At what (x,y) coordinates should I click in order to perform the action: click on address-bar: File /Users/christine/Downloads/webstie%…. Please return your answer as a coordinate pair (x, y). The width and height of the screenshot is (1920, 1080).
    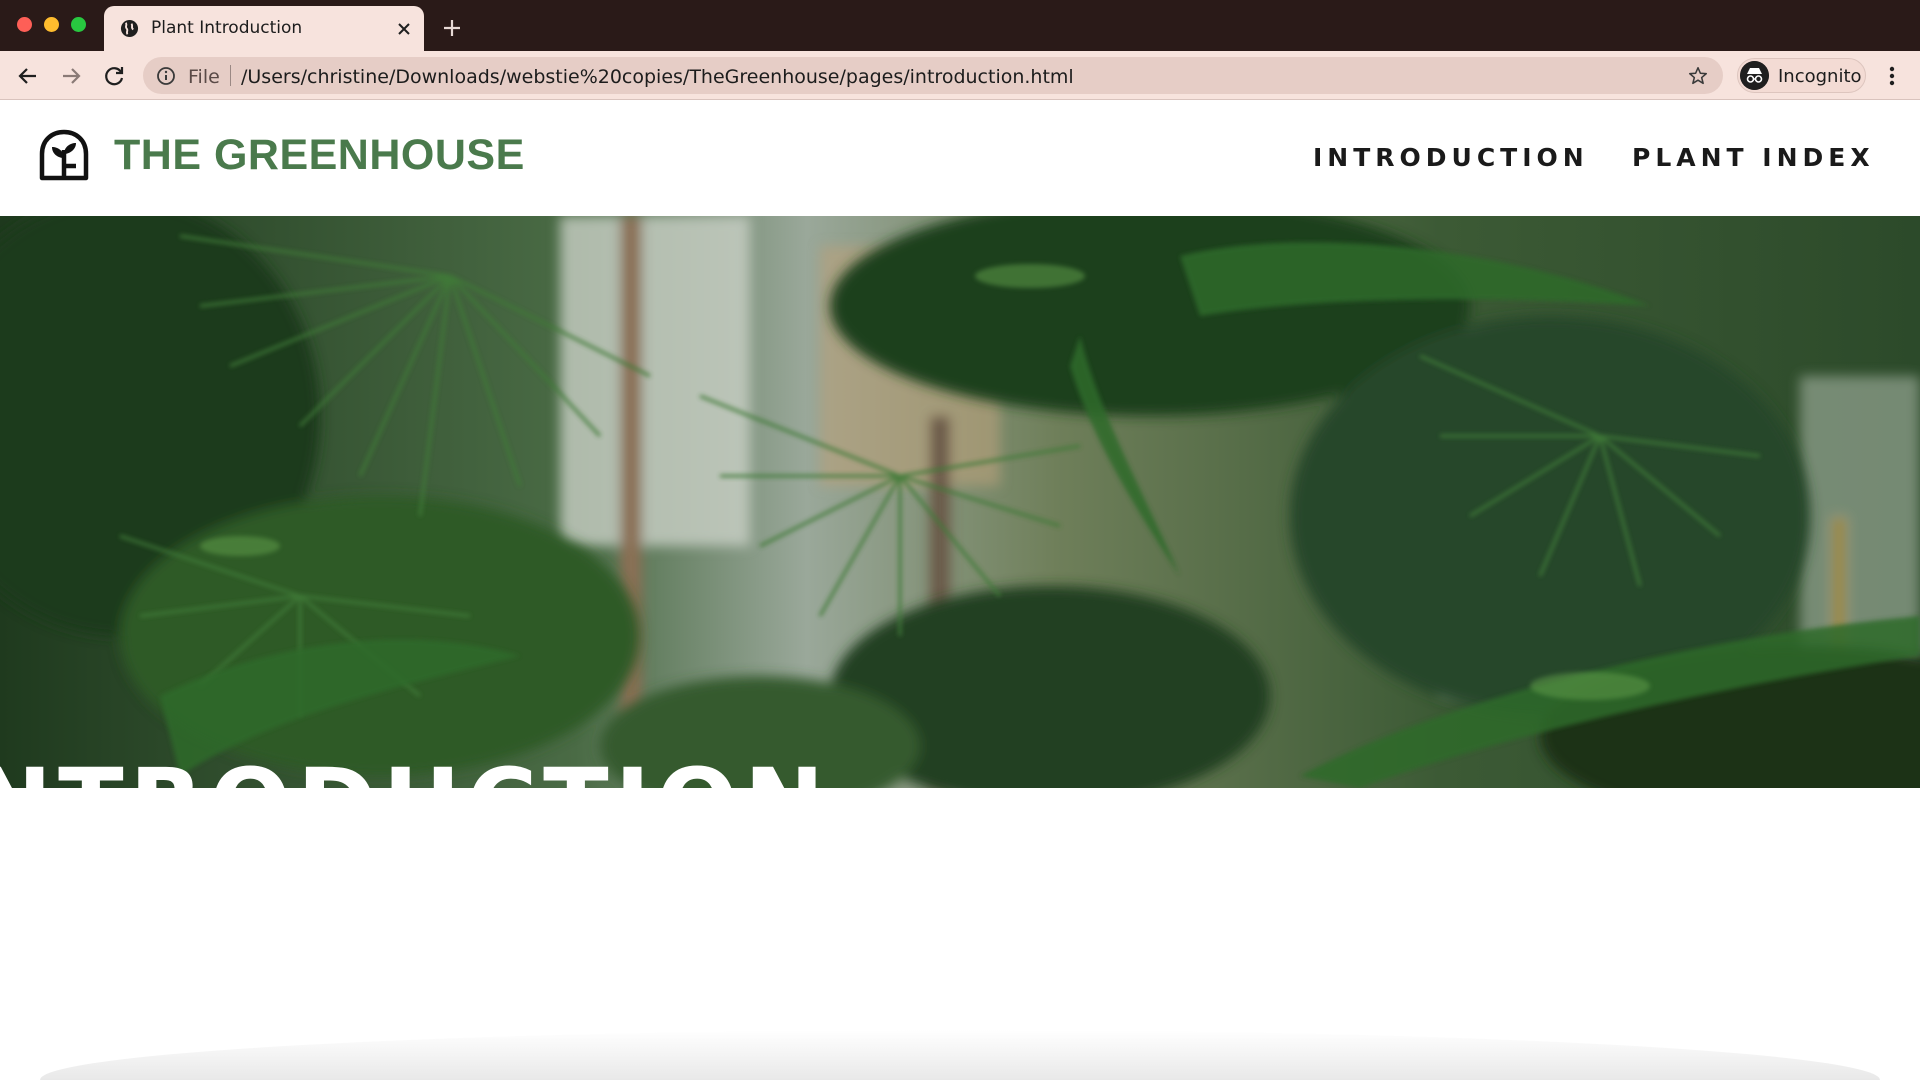
    Looking at the image, I should click on (933, 75).